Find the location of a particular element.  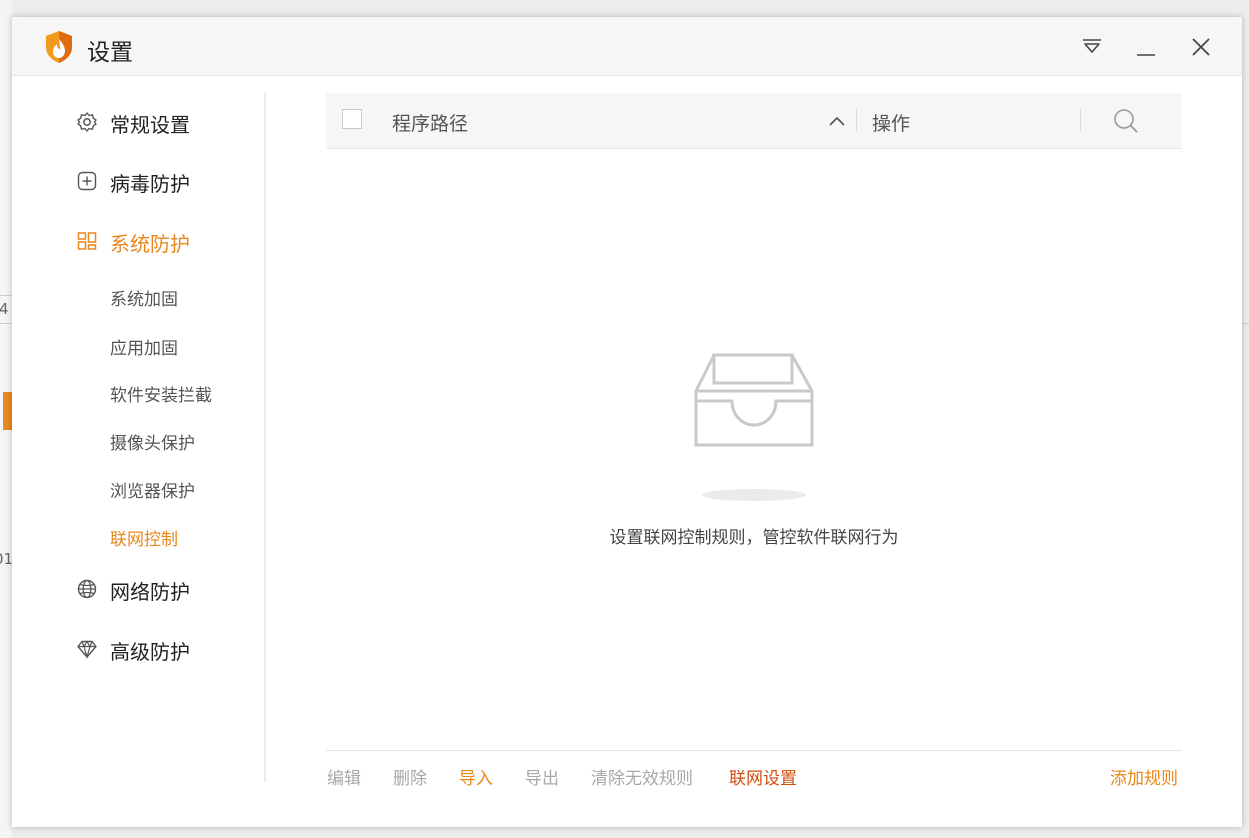

close-icon is located at coordinates (1201, 47).